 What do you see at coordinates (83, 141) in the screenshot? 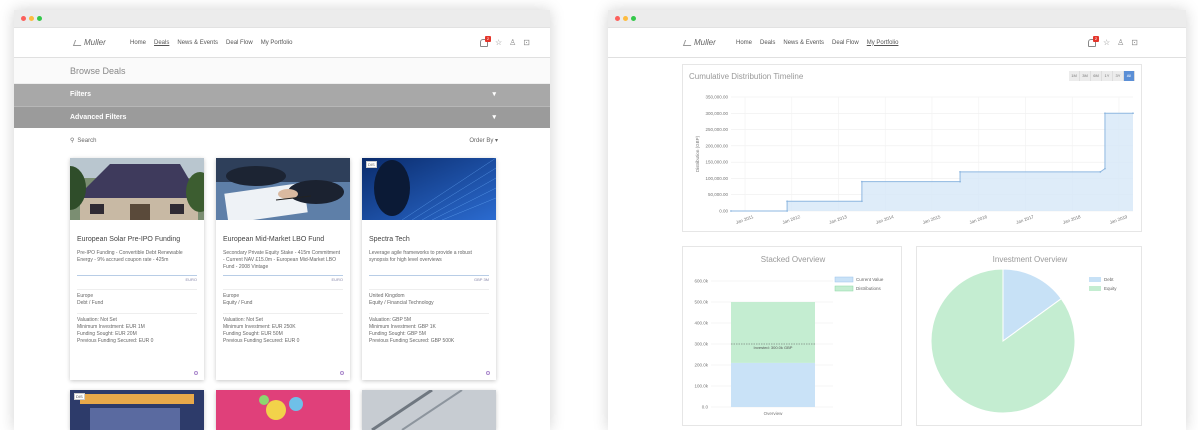
I see `search-input: ⚲ Search` at bounding box center [83, 141].